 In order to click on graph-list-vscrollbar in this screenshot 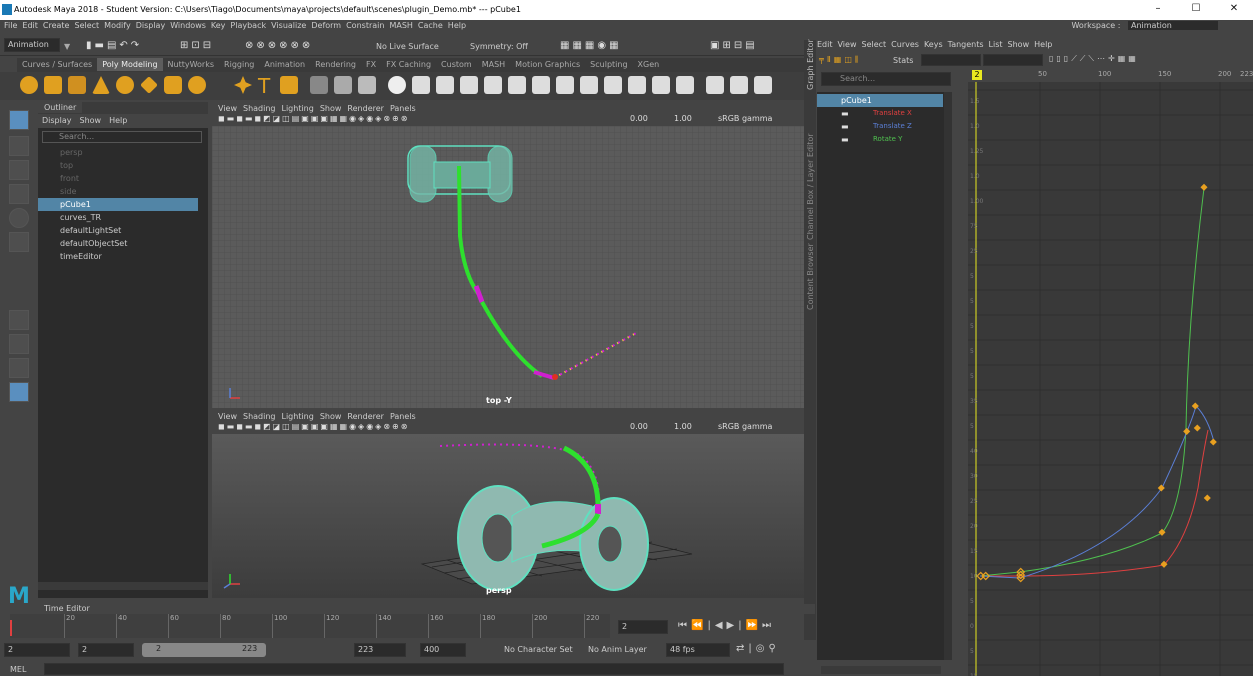, I will do `click(948, 376)`.